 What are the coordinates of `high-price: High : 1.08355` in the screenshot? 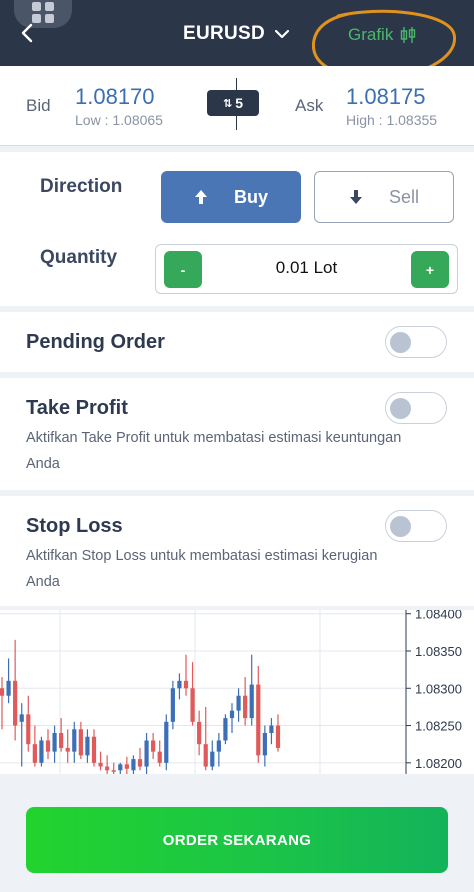 It's located at (392, 120).